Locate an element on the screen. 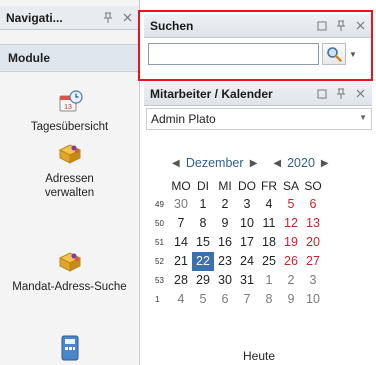  calendar-pane-title: Mitarbeiter / Kalender is located at coordinates (211, 93).